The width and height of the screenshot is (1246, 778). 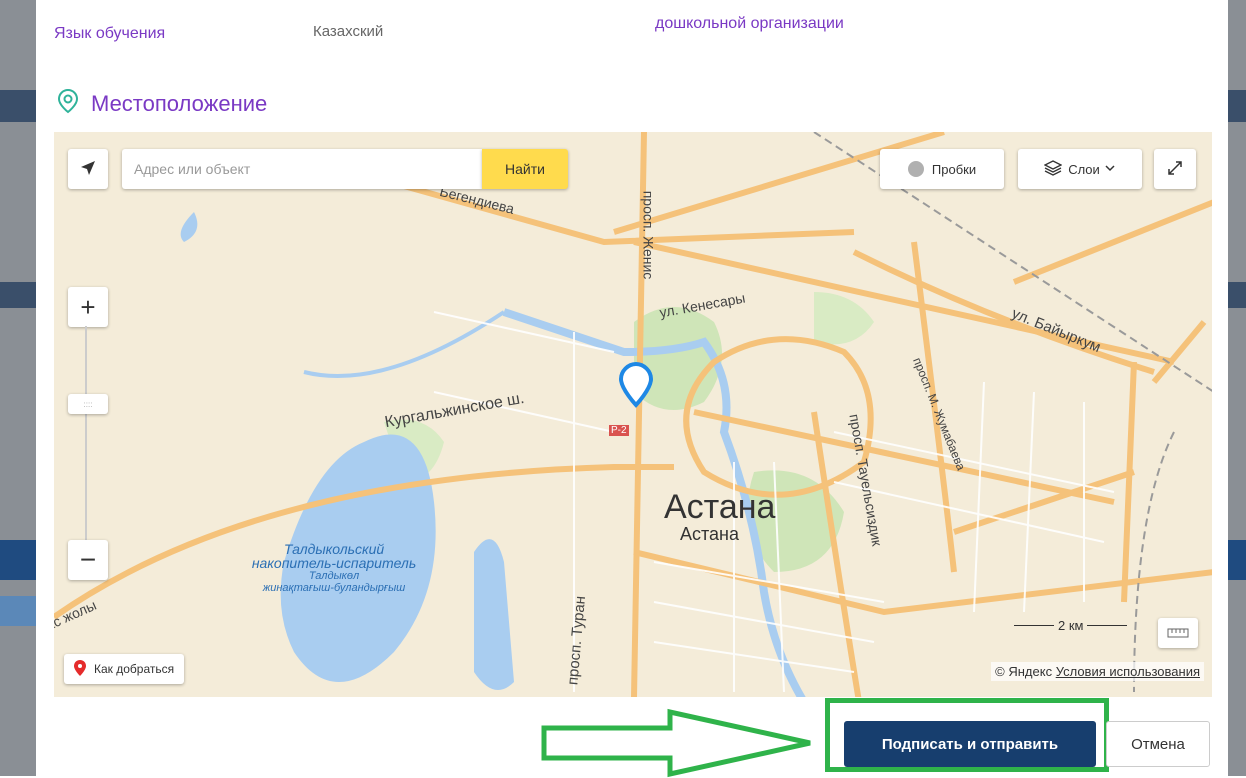 I want to click on map-pin-icon, so click(x=80, y=669).